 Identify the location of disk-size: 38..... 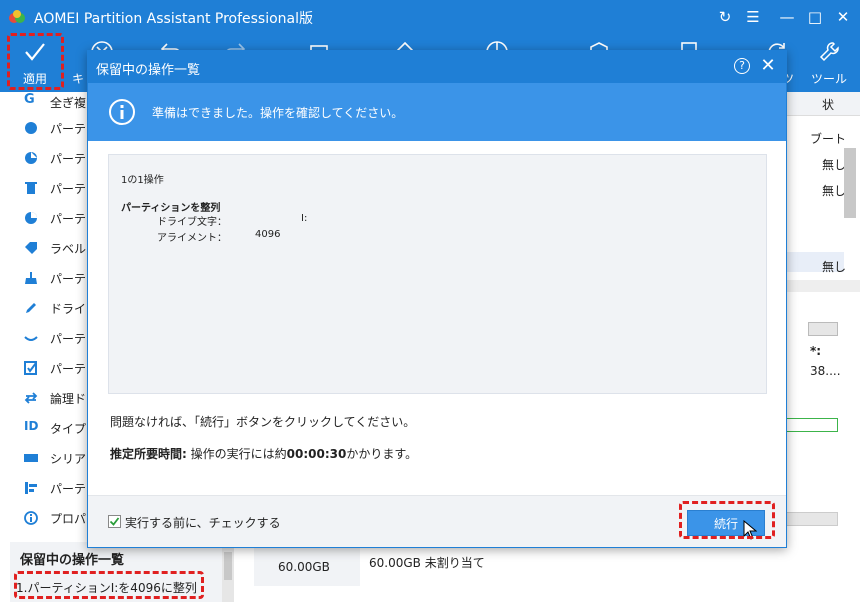
(825, 371).